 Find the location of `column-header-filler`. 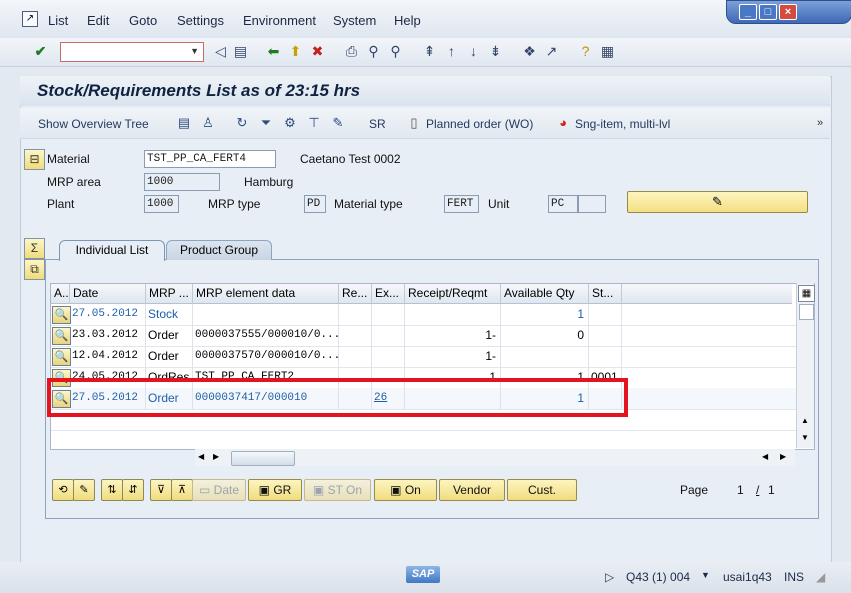

column-header-filler is located at coordinates (707, 294).